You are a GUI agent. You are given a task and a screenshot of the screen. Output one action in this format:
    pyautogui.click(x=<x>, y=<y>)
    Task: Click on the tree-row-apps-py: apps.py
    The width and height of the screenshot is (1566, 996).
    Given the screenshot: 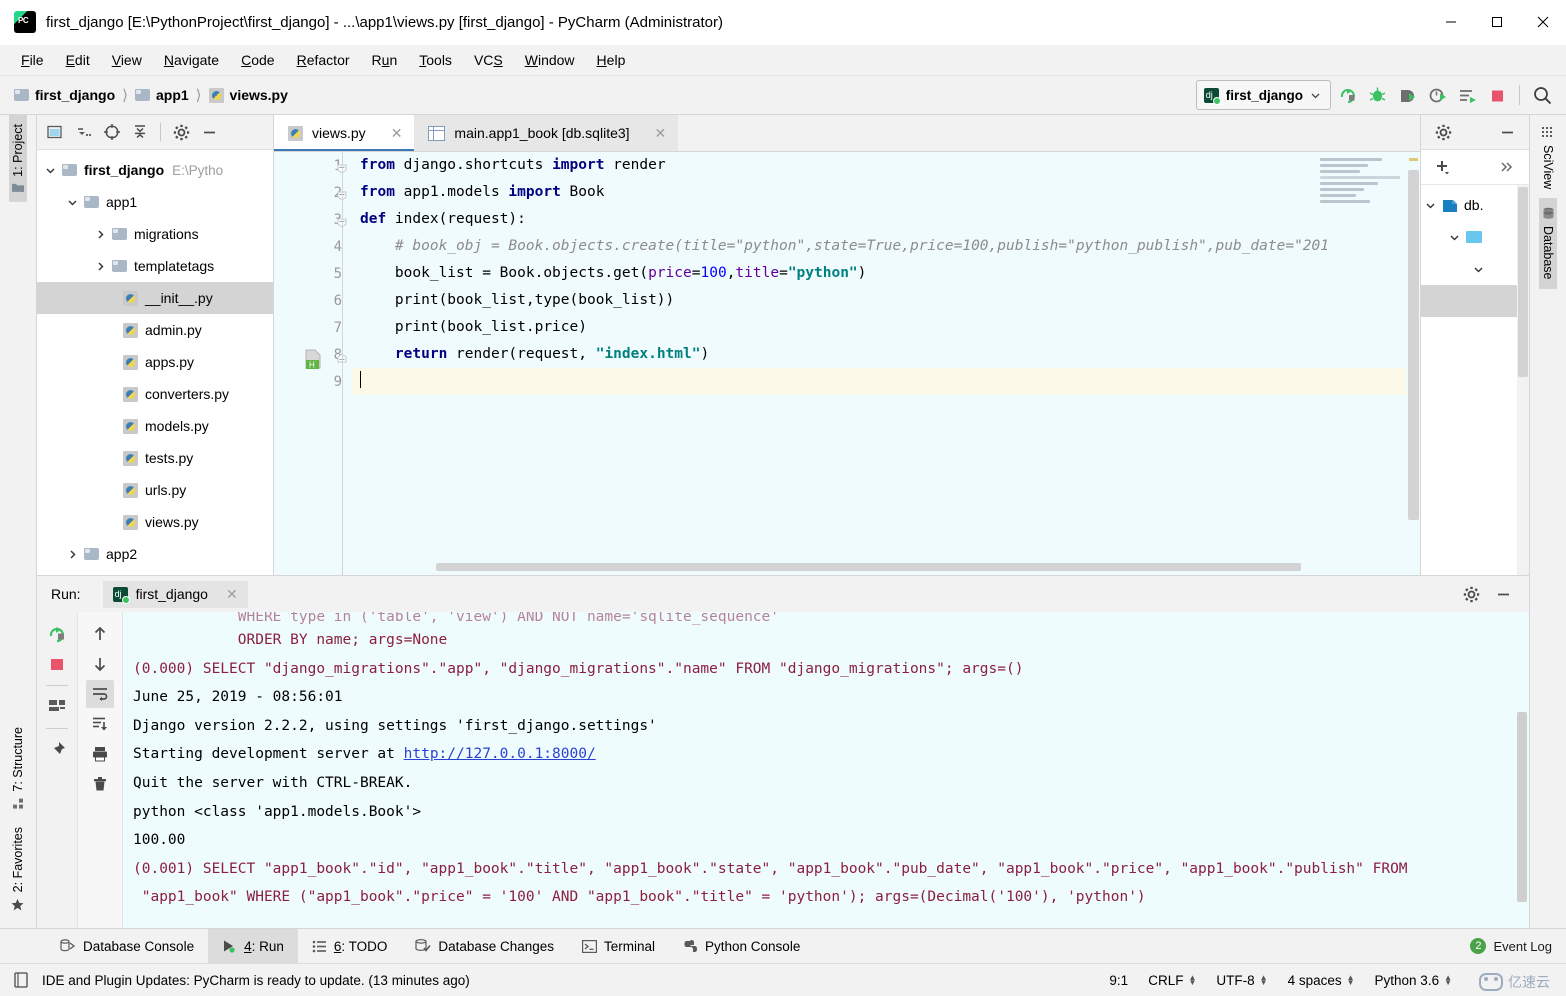 What is the action you would take?
    pyautogui.click(x=155, y=362)
    